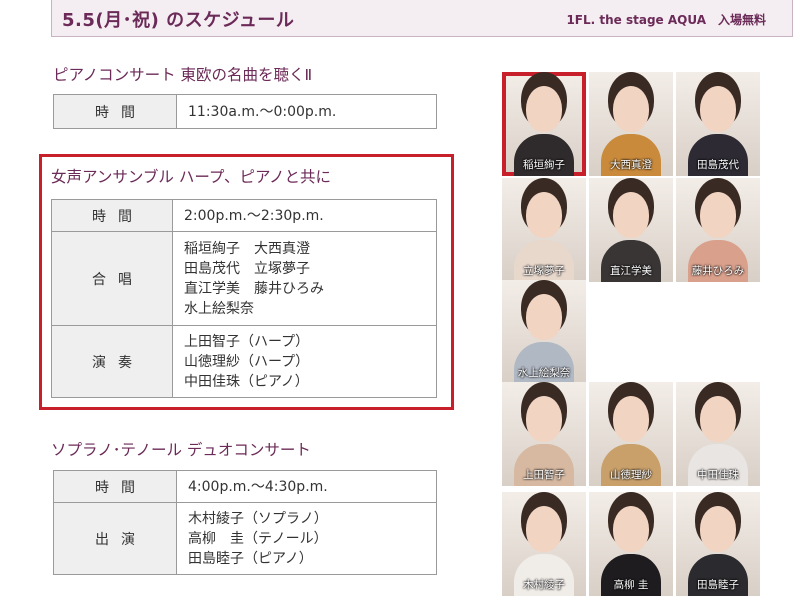  What do you see at coordinates (718, 434) in the screenshot?
I see `performer-photo: 中田佳珠` at bounding box center [718, 434].